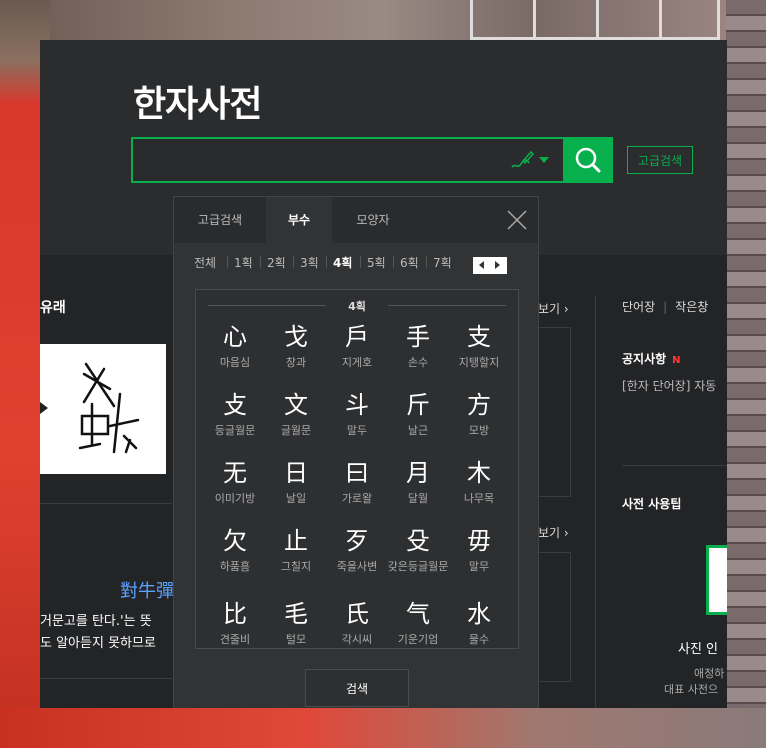  What do you see at coordinates (276, 262) in the screenshot?
I see `stroke-2: 2획` at bounding box center [276, 262].